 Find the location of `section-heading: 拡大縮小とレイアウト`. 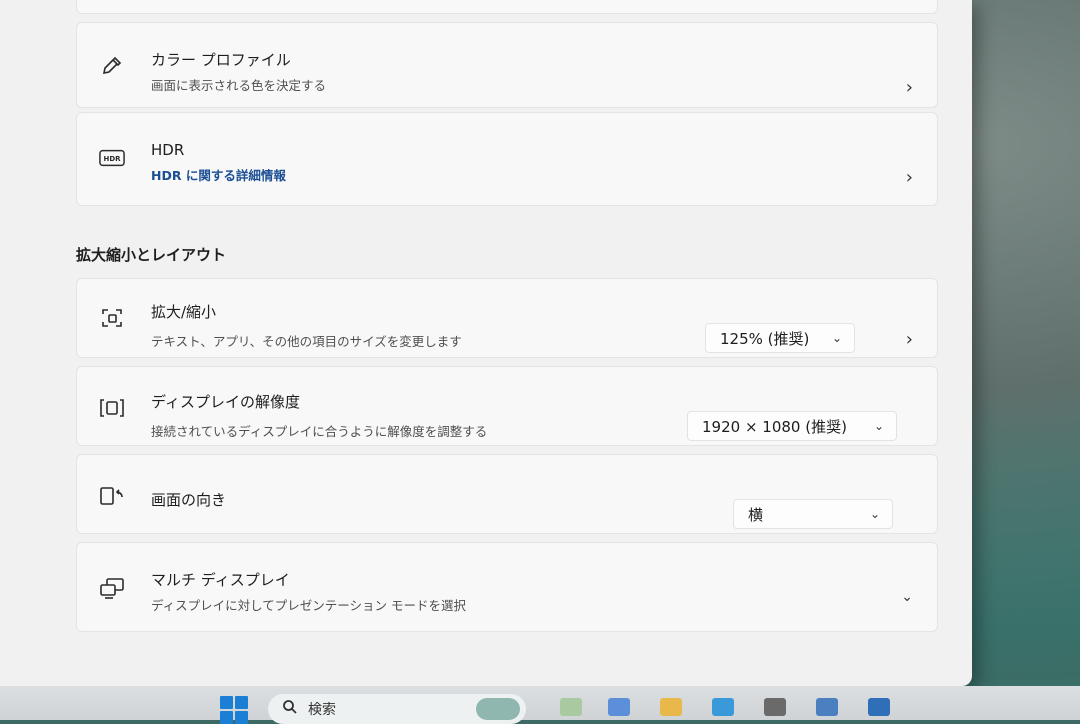

section-heading: 拡大縮小とレイアウト is located at coordinates (151, 255).